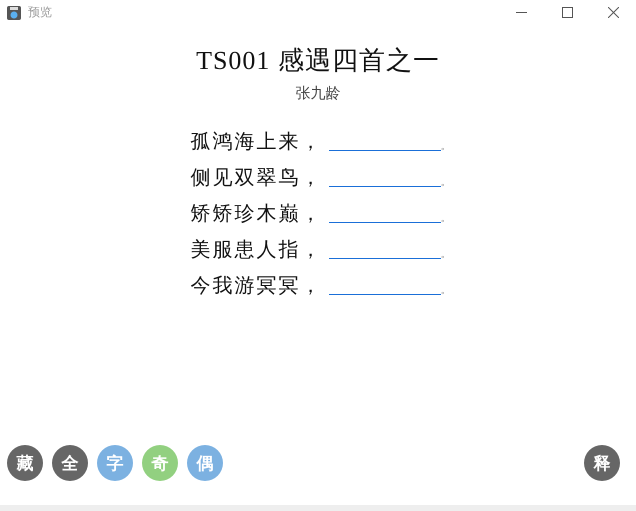  What do you see at coordinates (256, 214) in the screenshot?
I see `poem-line: 矫矫珍木巅，` at bounding box center [256, 214].